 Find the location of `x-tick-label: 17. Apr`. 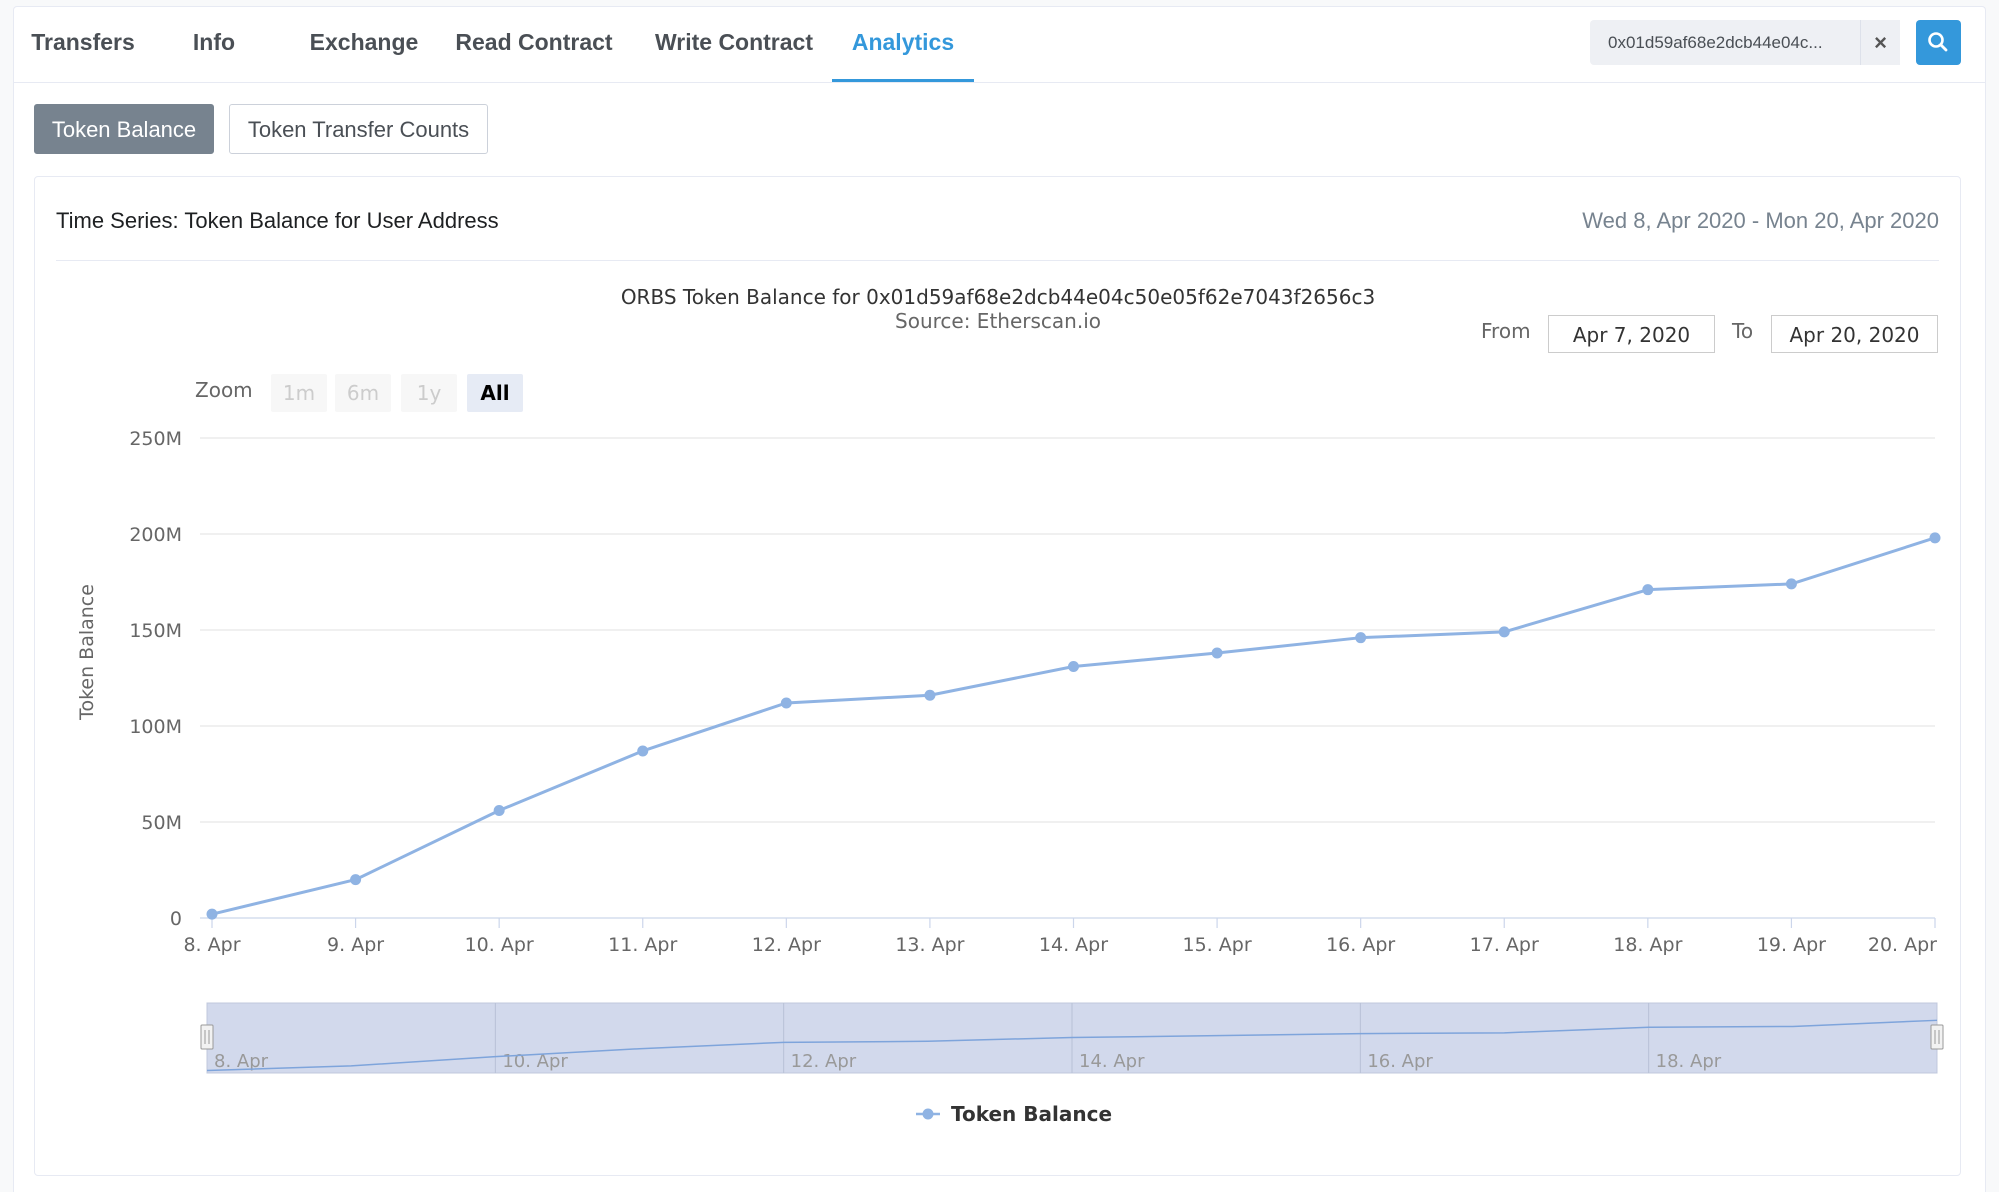

x-tick-label: 17. Apr is located at coordinates (1504, 945).